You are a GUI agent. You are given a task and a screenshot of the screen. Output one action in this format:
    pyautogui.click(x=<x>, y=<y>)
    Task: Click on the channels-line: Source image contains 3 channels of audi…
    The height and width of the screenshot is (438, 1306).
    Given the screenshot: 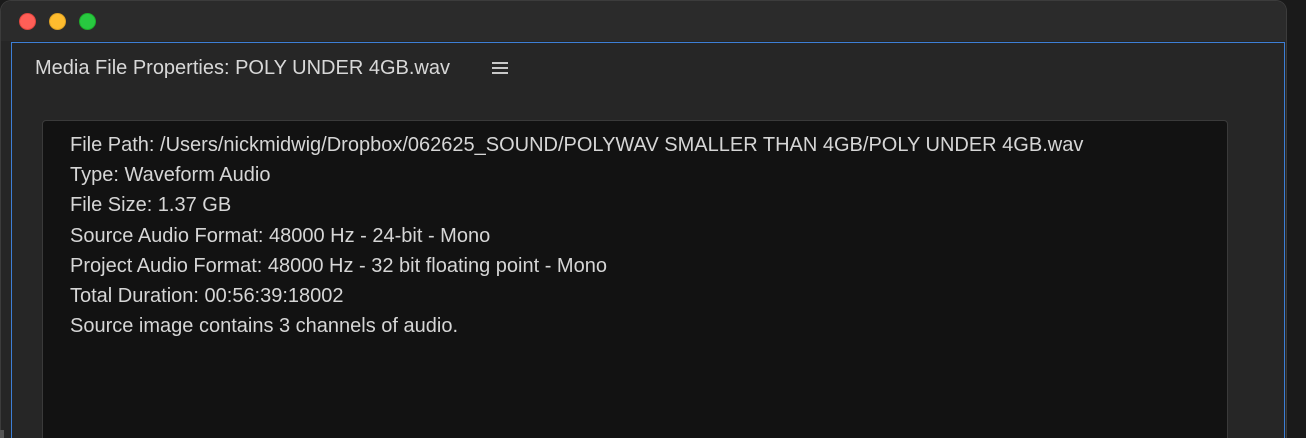 What is the action you would take?
    pyautogui.click(x=264, y=326)
    